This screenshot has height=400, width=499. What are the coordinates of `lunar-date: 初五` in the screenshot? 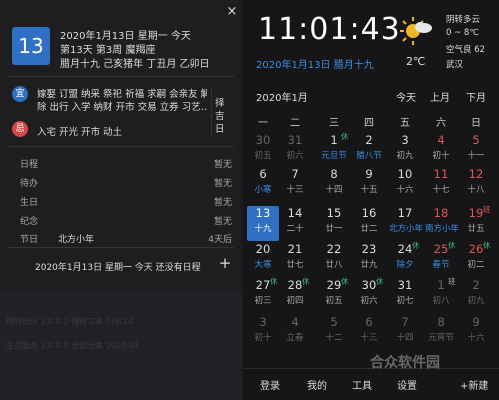 It's located at (263, 156).